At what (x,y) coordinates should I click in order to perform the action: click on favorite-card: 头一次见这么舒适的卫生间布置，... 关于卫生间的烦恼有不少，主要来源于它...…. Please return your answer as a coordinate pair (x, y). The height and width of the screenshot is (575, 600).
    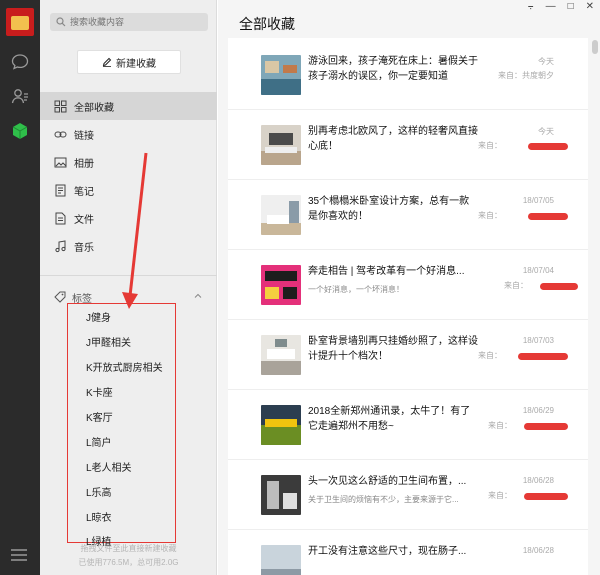
    Looking at the image, I should click on (408, 495).